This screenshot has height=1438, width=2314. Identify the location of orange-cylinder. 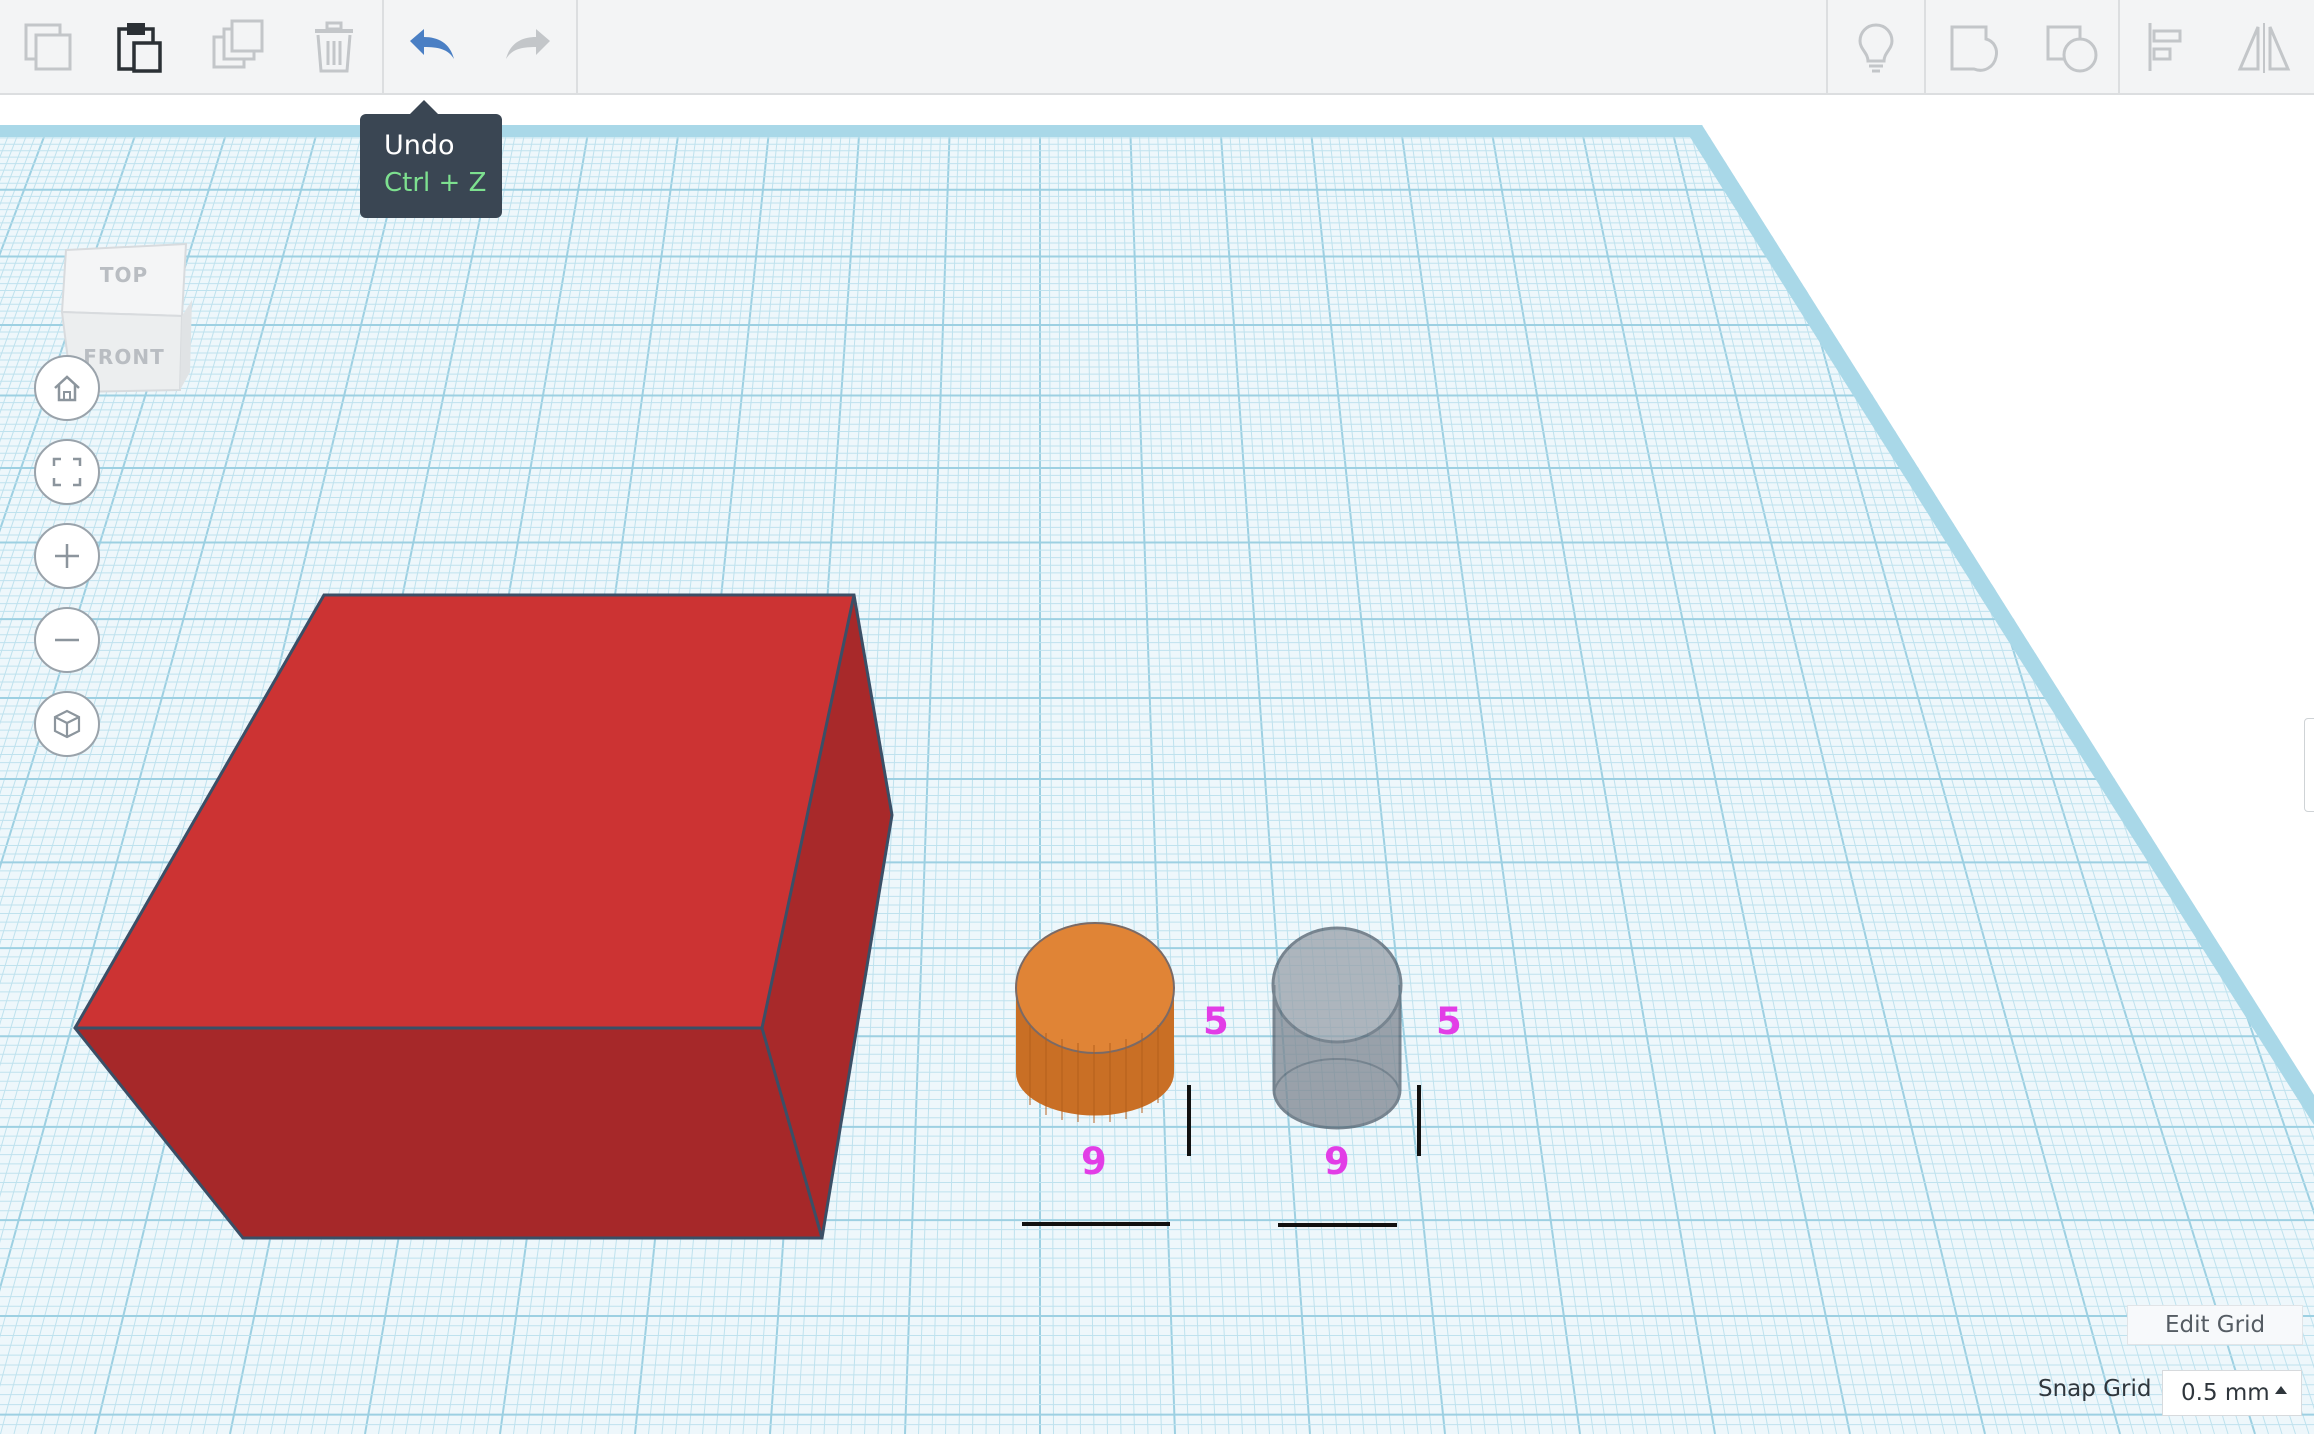
(1095, 1023).